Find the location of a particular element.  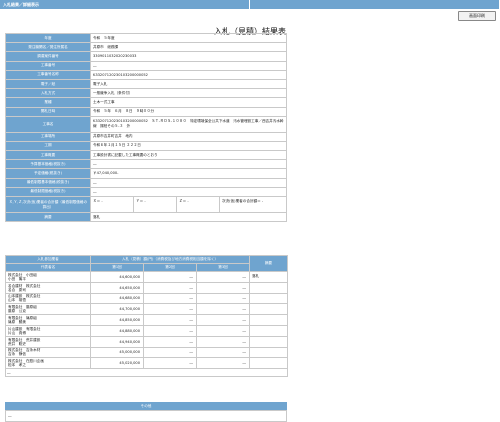

bidder-rep: 吉永 静信 is located at coordinates (17, 354).